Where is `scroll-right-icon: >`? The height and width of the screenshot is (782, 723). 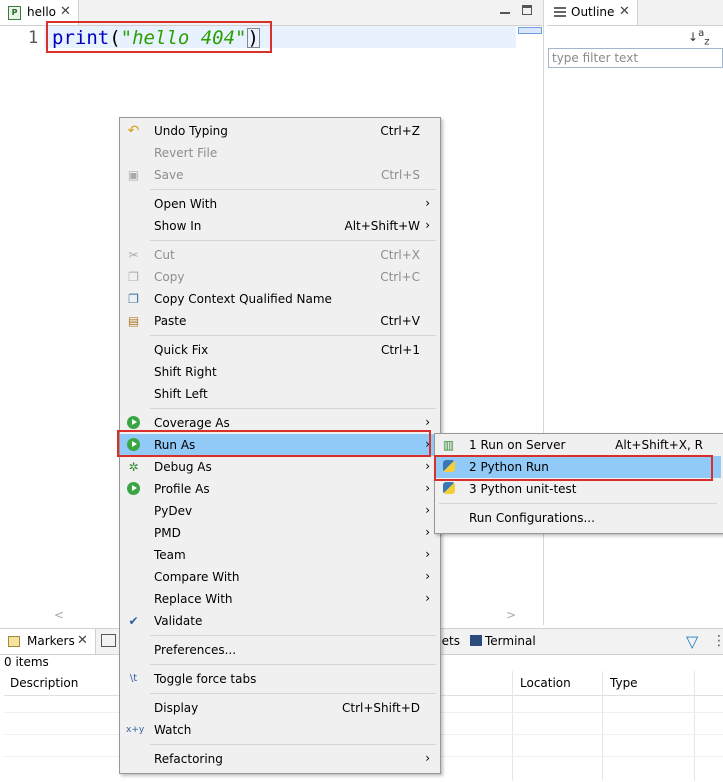
scroll-right-icon: > is located at coordinates (511, 615).